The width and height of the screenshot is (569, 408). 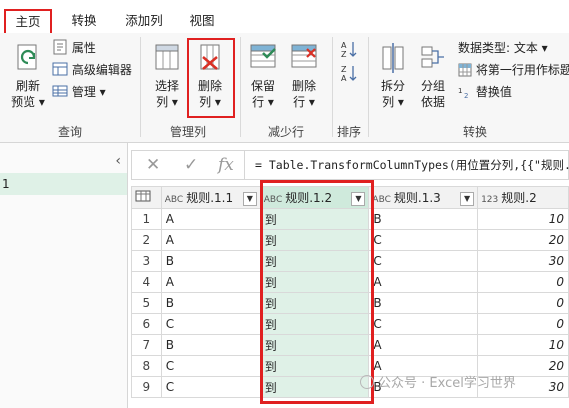 I want to click on wechat-icon, so click(x=367, y=382).